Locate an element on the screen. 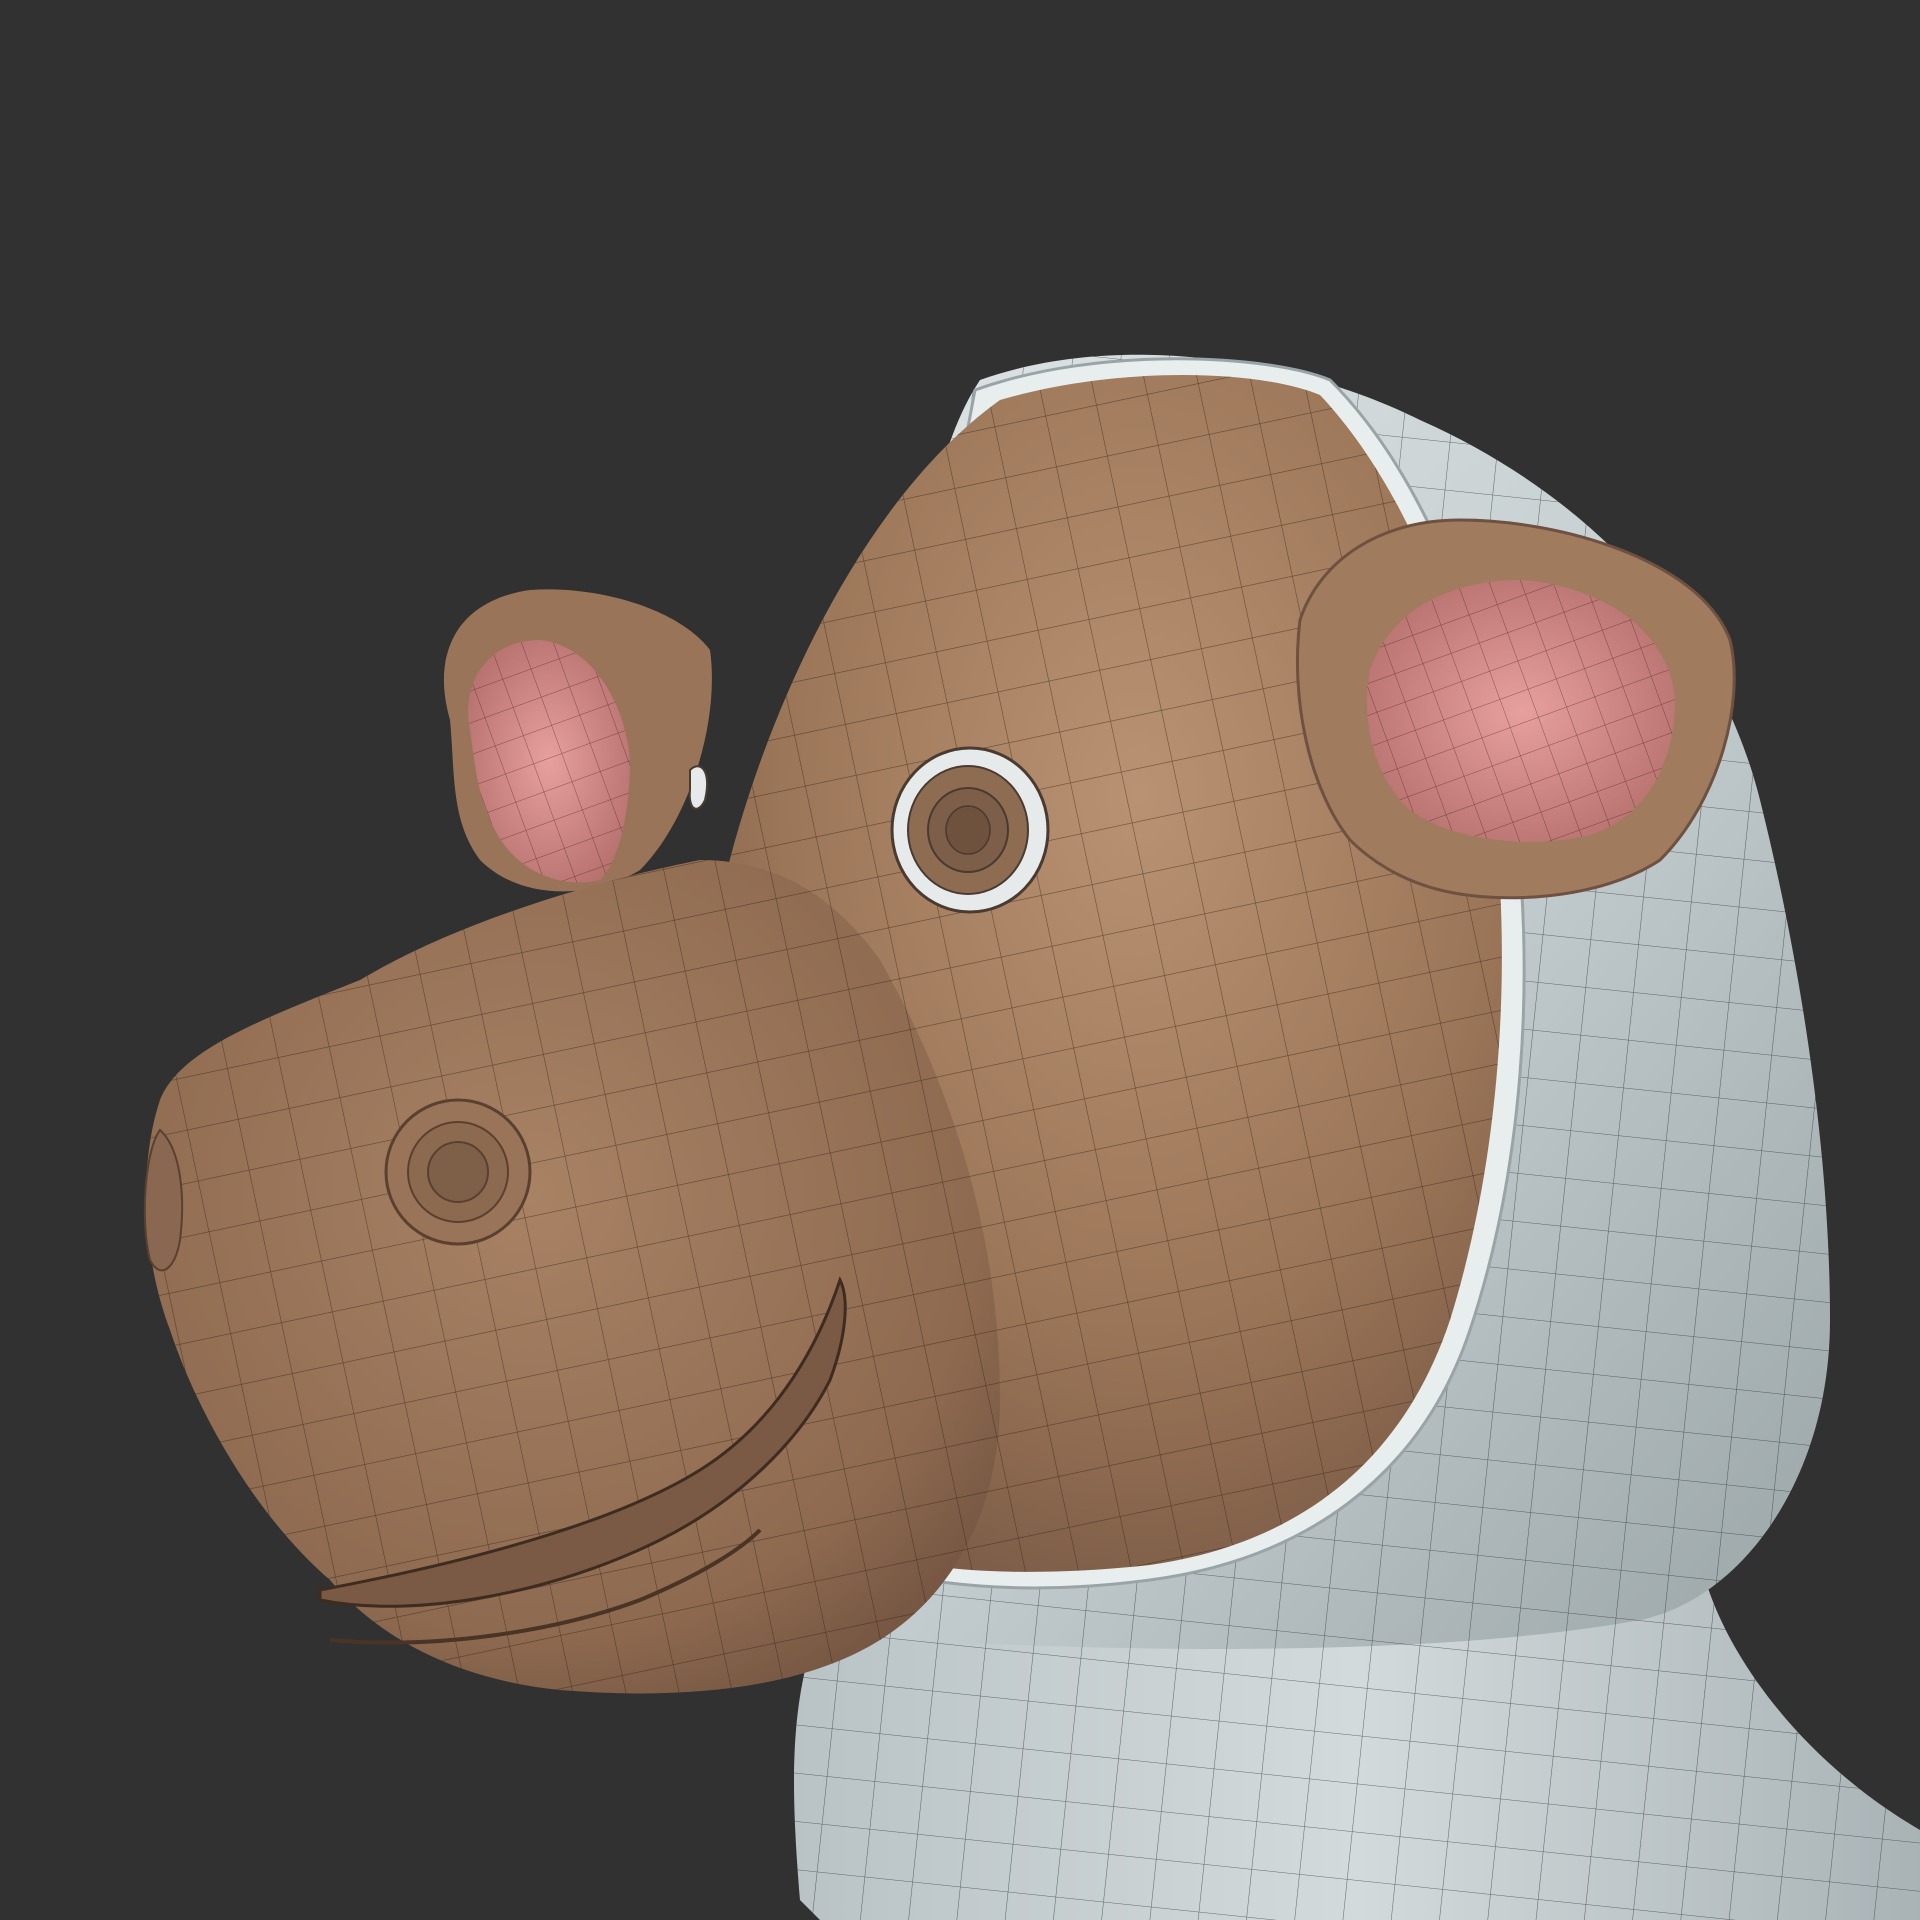 This screenshot has width=1920, height=1920. eye-far is located at coordinates (698, 787).